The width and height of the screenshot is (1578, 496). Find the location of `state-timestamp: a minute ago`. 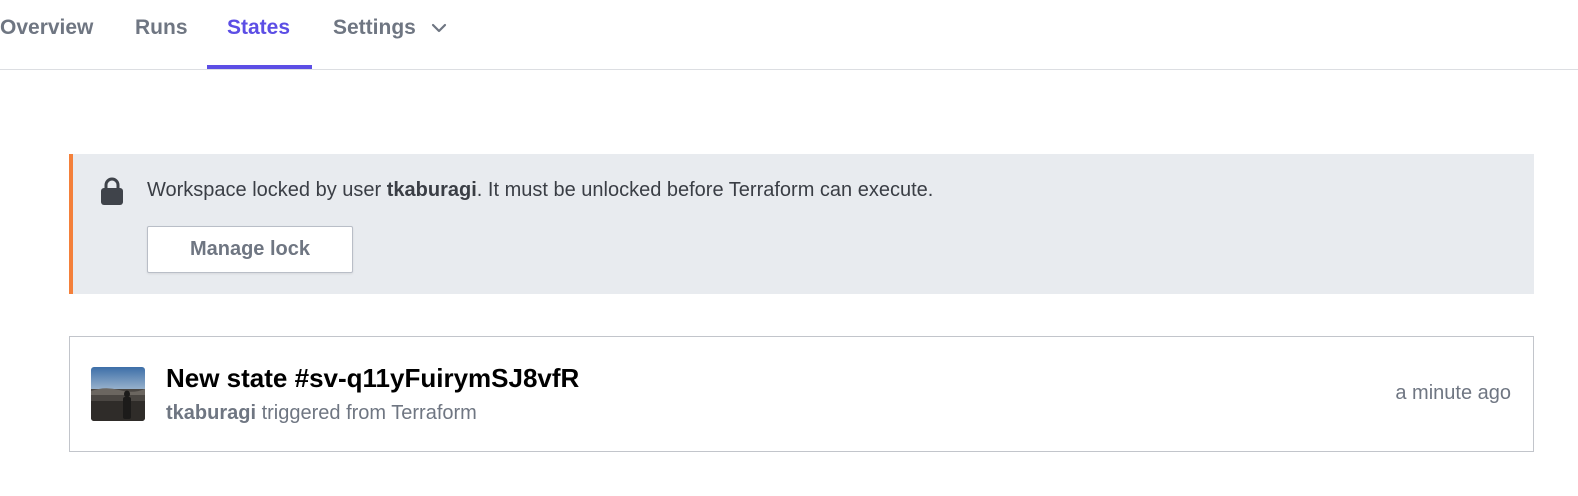

state-timestamp: a minute ago is located at coordinates (1453, 393).